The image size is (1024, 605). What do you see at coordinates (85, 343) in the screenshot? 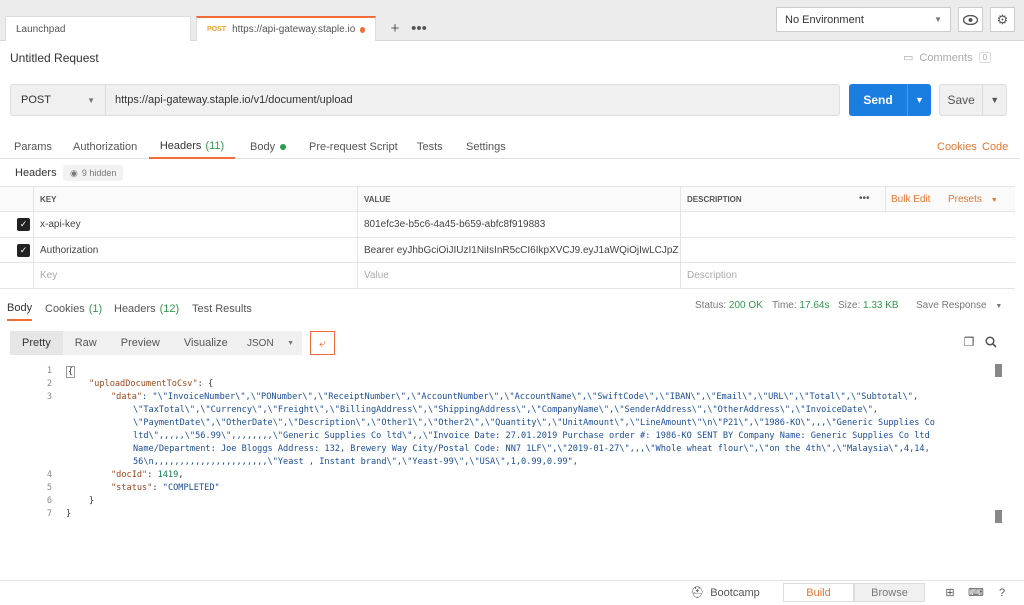
I see `view-raw: Raw` at bounding box center [85, 343].